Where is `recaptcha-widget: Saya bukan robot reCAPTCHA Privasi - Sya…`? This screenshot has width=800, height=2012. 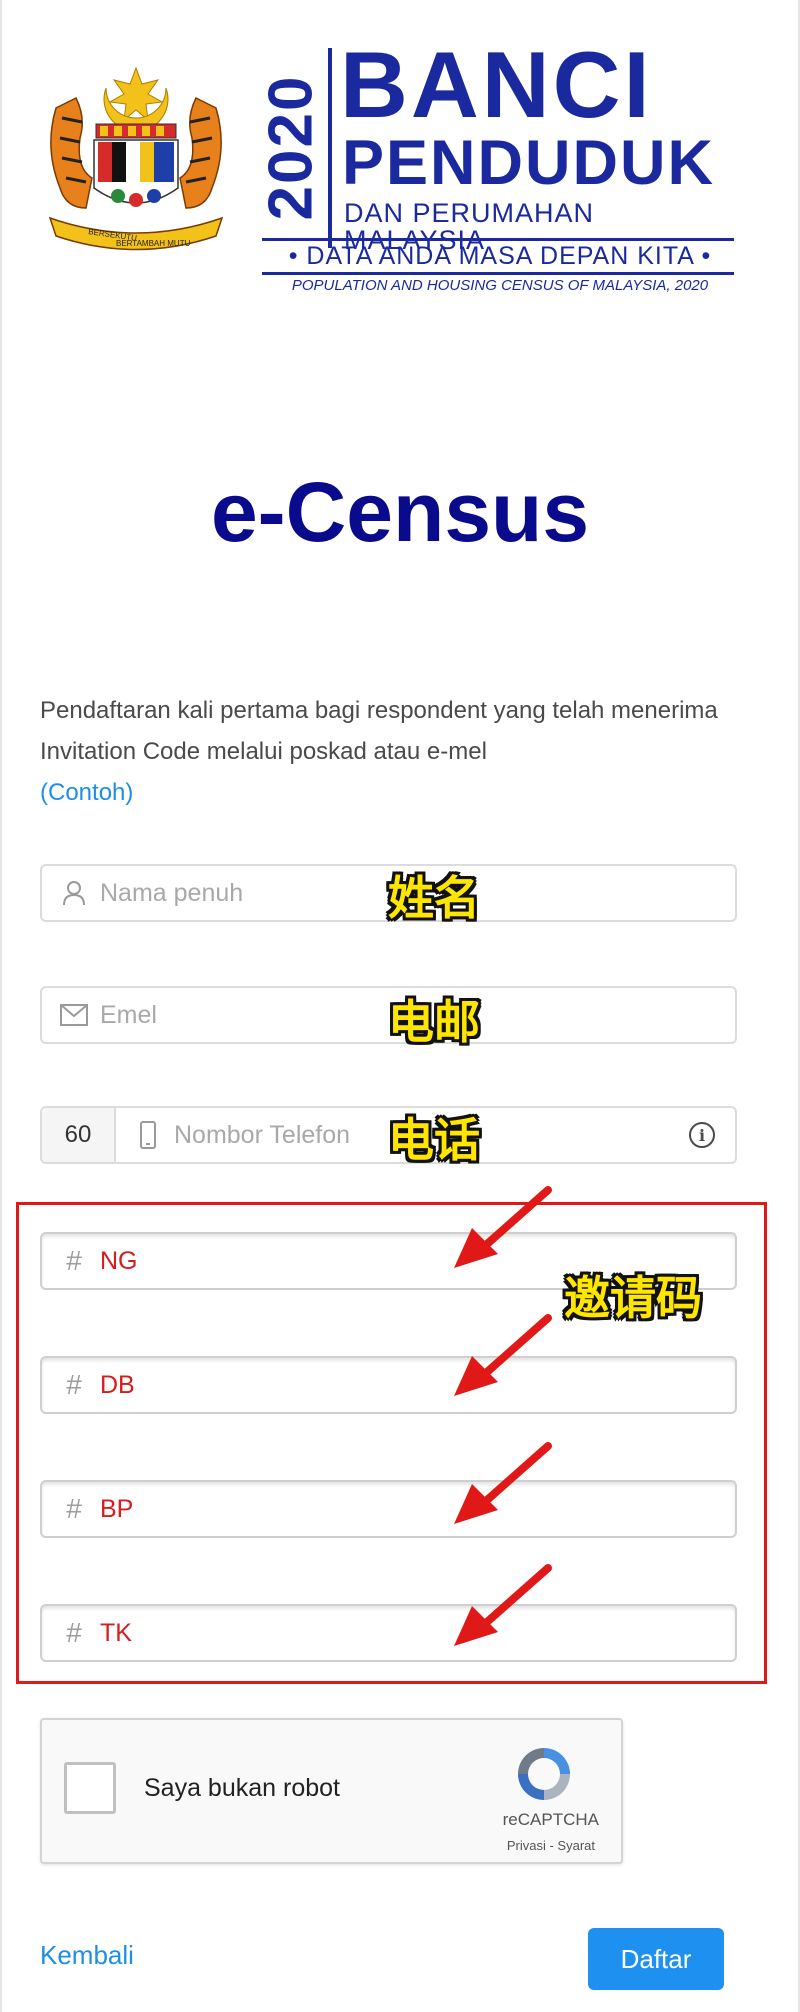
recaptcha-widget: Saya bukan robot reCAPTCHA Privasi - Sya… is located at coordinates (331, 1791).